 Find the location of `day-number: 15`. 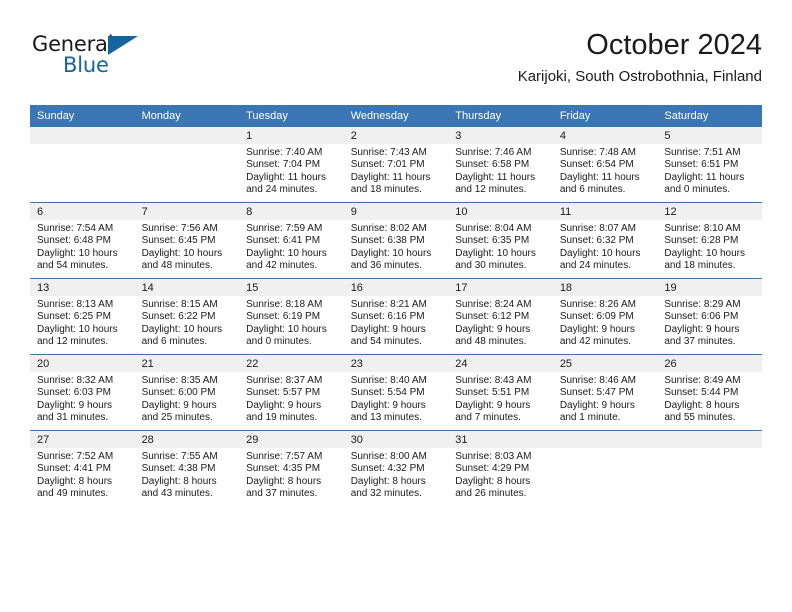

day-number: 15 is located at coordinates (291, 287).